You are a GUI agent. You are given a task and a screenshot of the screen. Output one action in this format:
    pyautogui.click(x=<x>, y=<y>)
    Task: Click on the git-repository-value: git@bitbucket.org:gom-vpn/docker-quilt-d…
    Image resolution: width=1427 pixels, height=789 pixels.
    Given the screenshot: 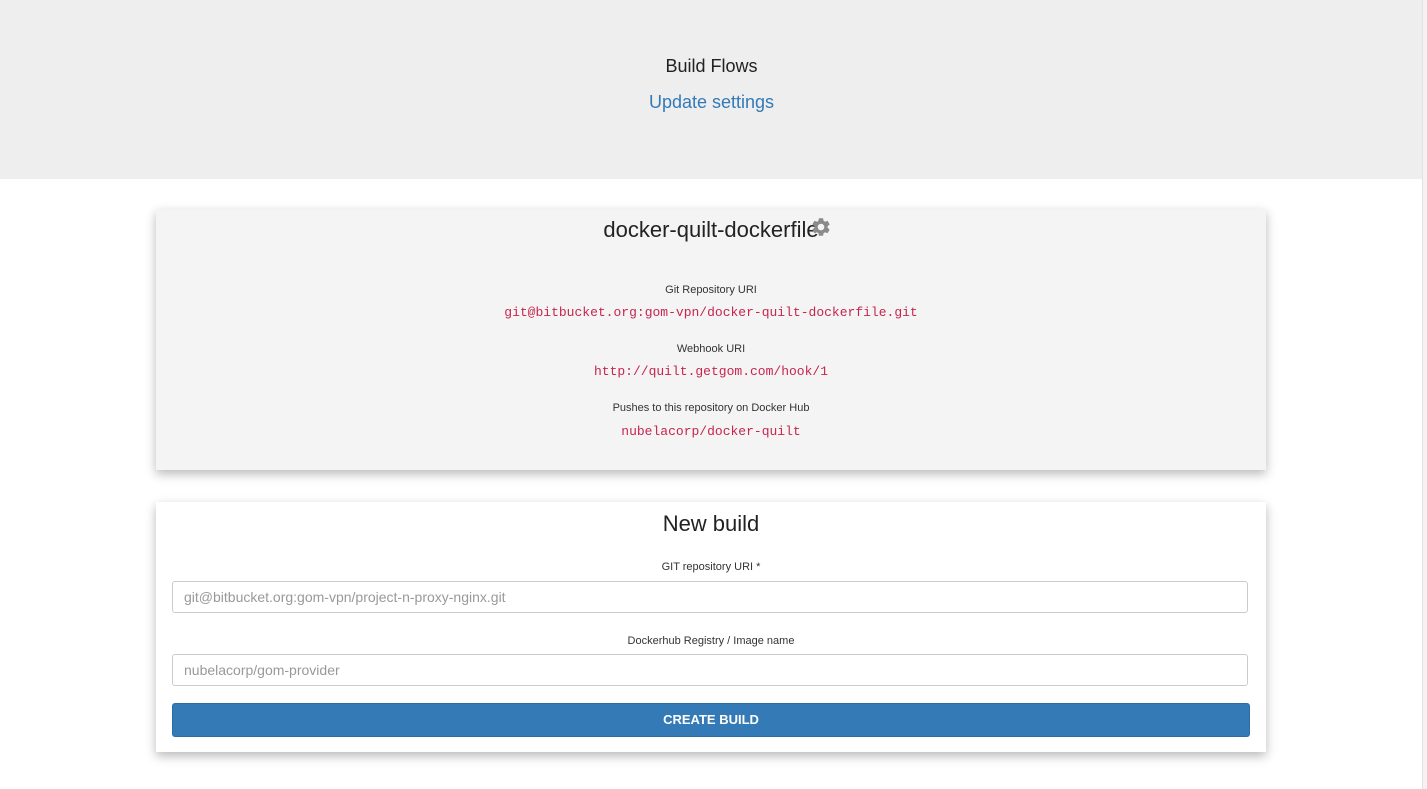 What is the action you would take?
    pyautogui.click(x=711, y=312)
    